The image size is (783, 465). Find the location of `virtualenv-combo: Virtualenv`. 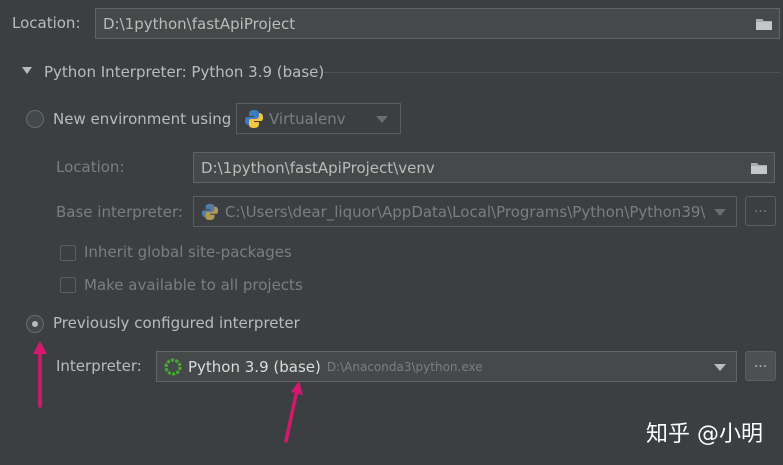

virtualenv-combo: Virtualenv is located at coordinates (318, 118).